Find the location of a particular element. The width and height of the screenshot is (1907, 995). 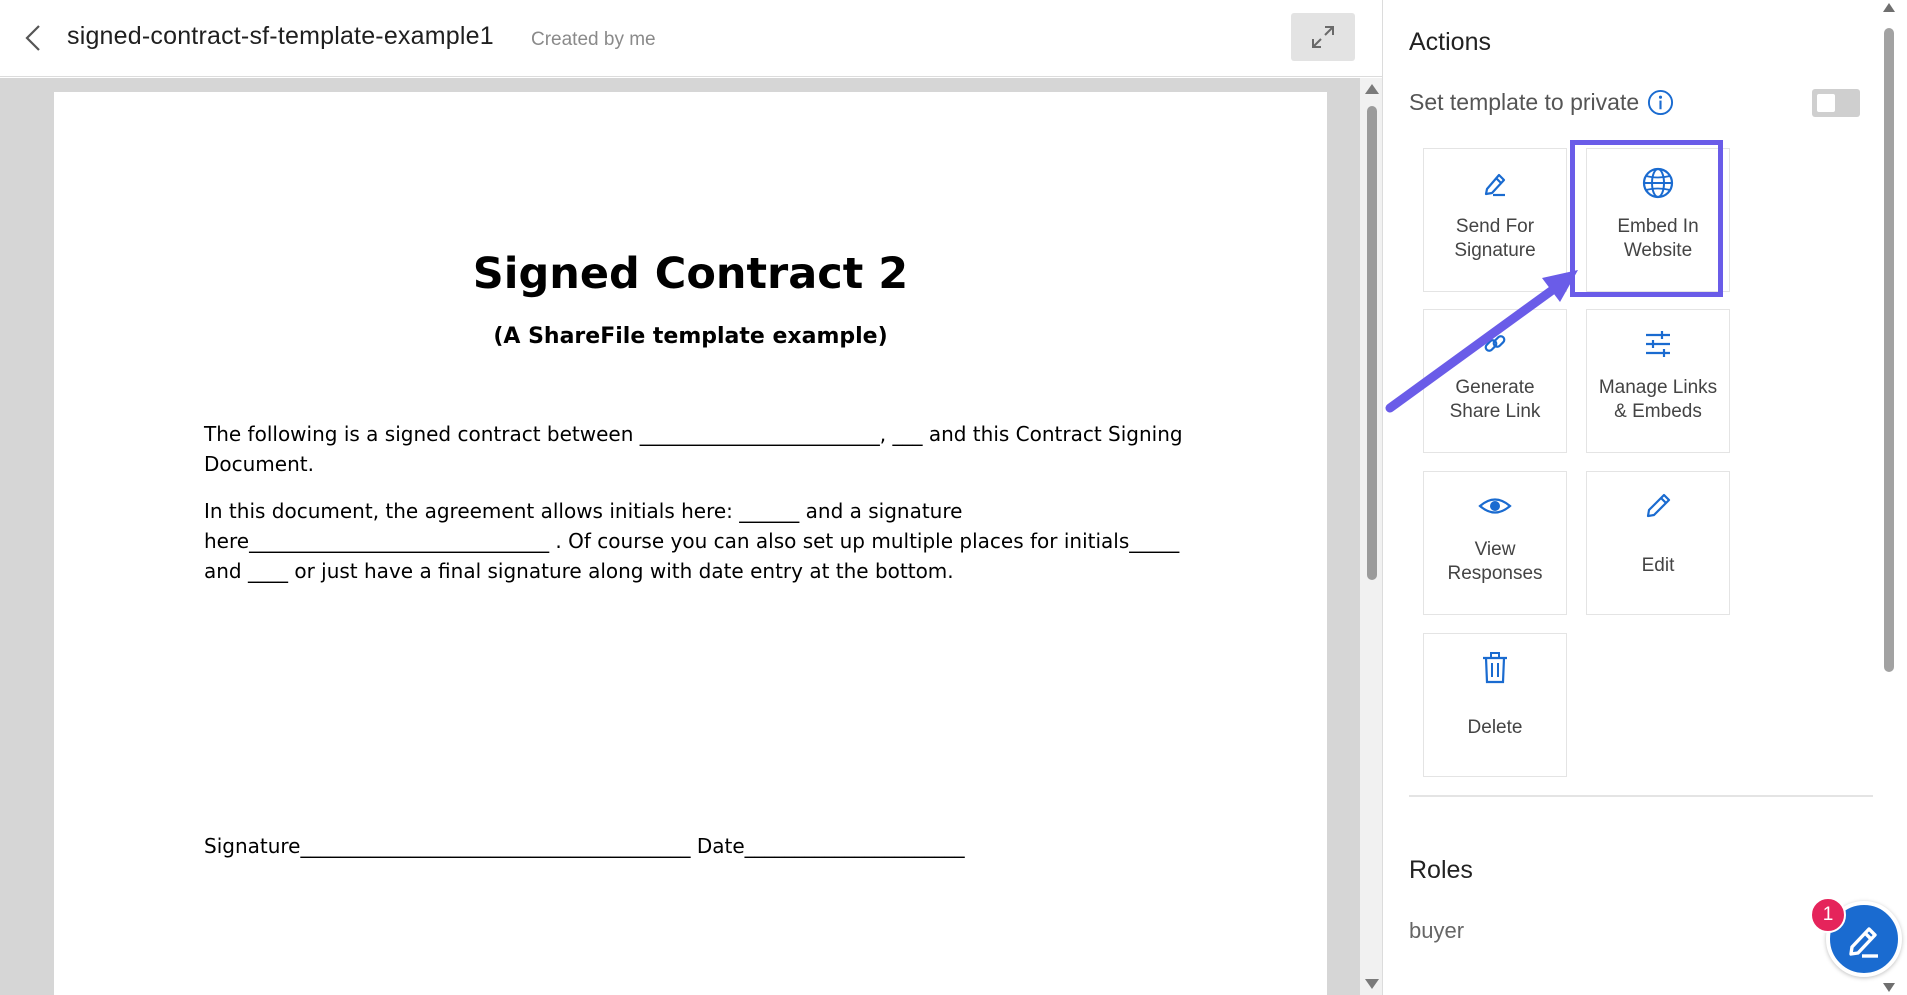

generate-share-link-tile: Generate Share Link is located at coordinates (1495, 381).